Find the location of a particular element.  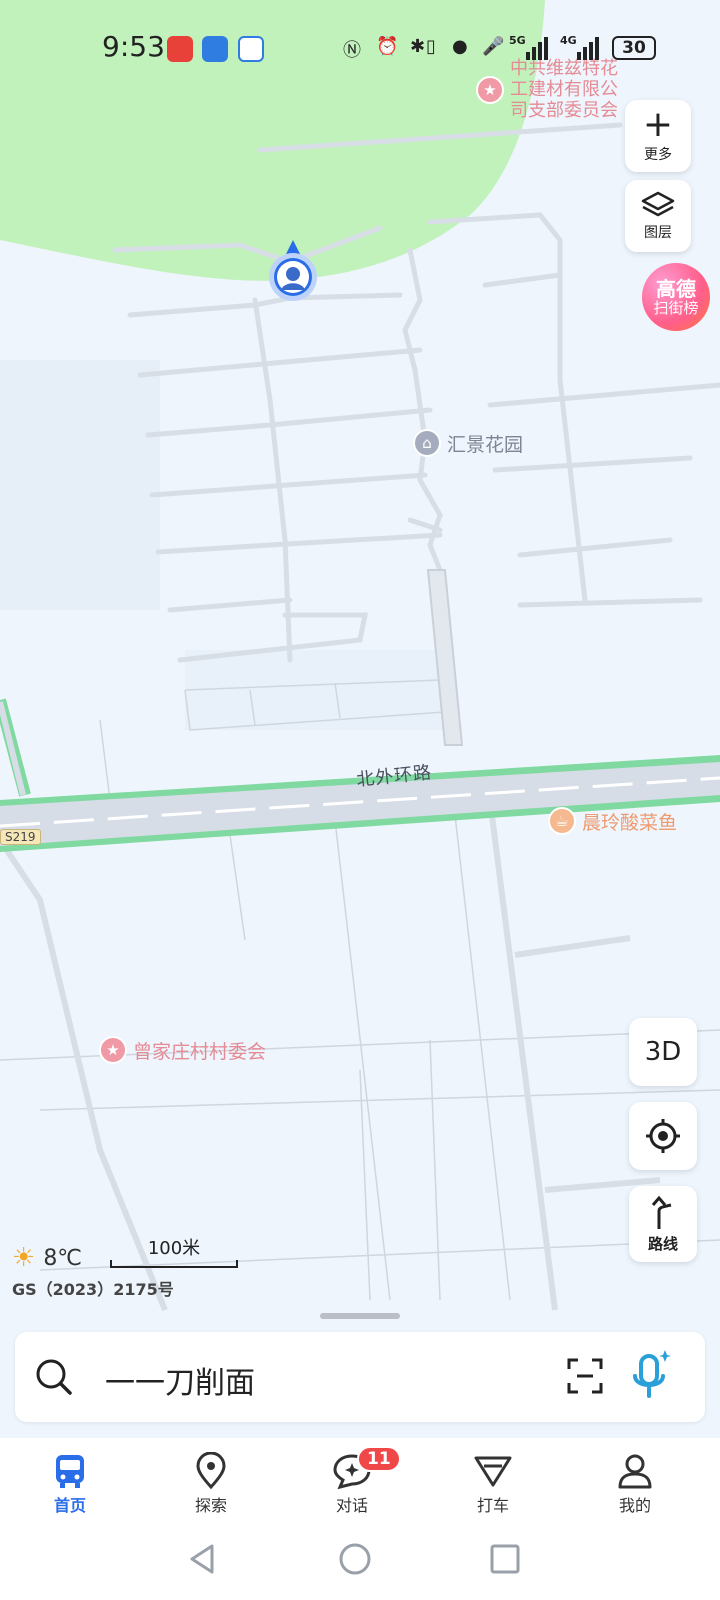

scale-bar: 100米 is located at coordinates (174, 1251).